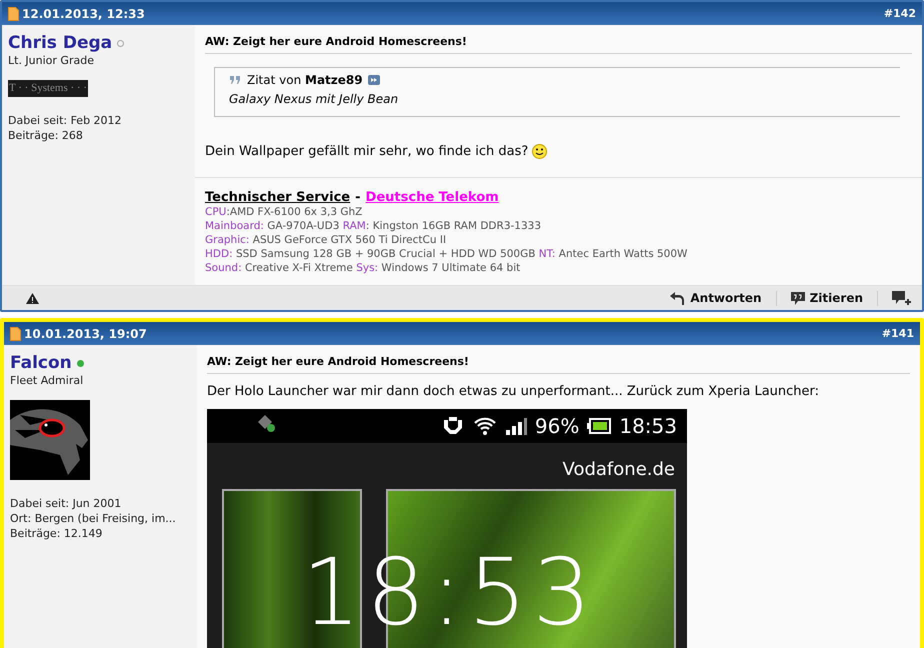 Image resolution: width=924 pixels, height=648 pixels. What do you see at coordinates (65, 120) in the screenshot?
I see `user-stat: Dabei seit: Feb 2012` at bounding box center [65, 120].